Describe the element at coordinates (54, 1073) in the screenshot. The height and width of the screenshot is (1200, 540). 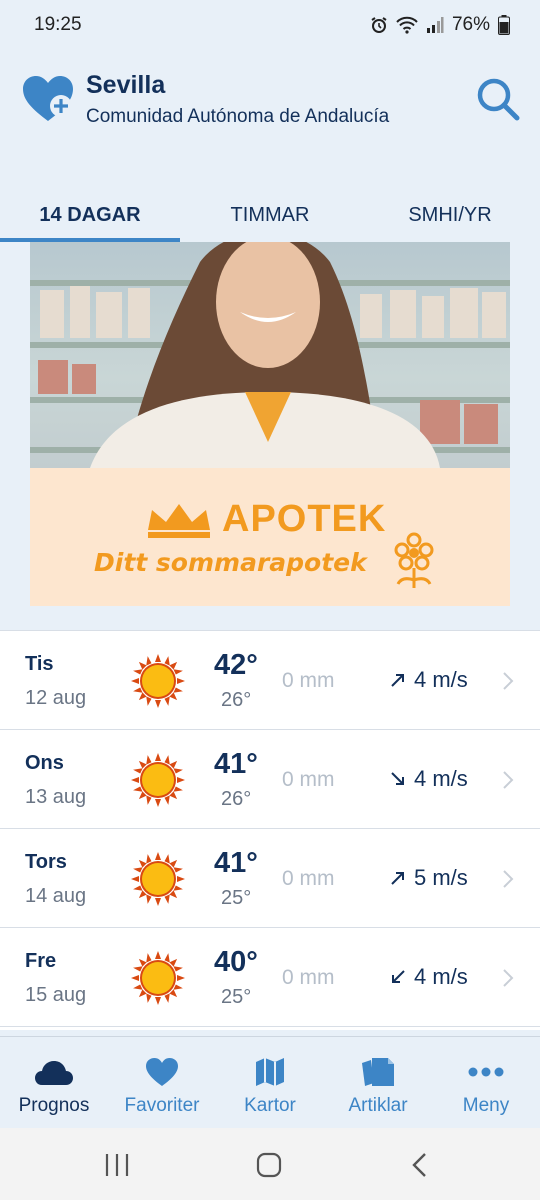
I see `cloud-icon` at that location.